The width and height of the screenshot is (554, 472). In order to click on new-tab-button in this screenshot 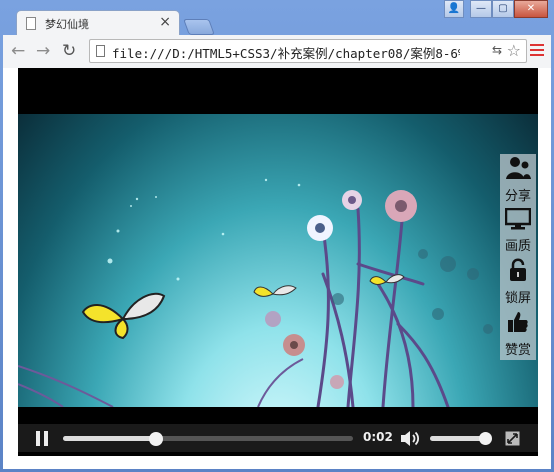, I will do `click(199, 27)`.